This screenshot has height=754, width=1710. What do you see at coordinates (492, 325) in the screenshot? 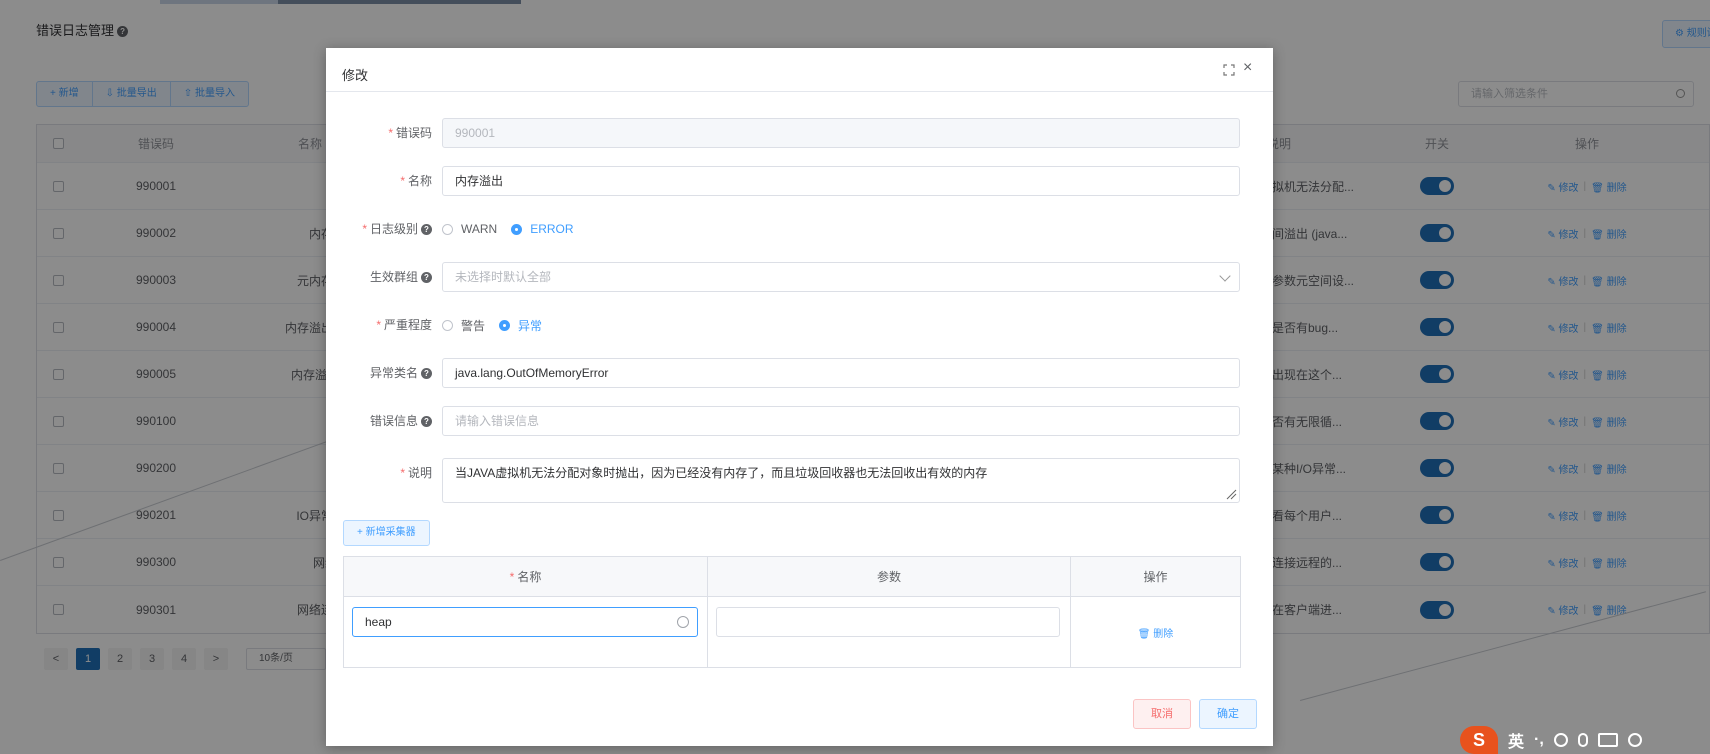
I see `severity-radio-group: 警告 异常` at bounding box center [492, 325].